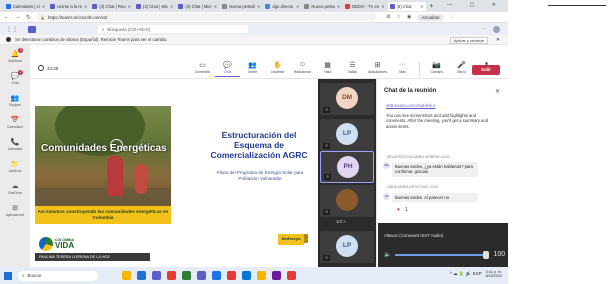  I want to click on user-avatar, so click(496, 29).